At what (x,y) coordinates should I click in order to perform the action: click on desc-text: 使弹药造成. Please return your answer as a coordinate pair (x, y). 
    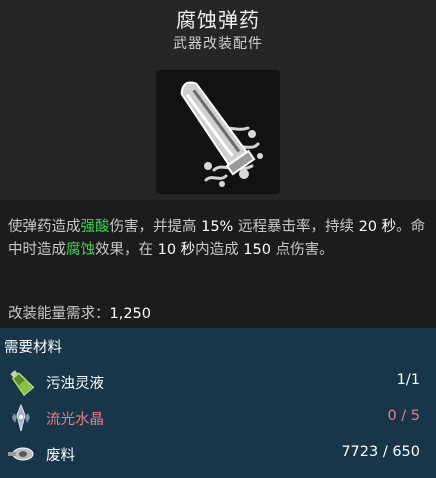
    Looking at the image, I should click on (44, 227).